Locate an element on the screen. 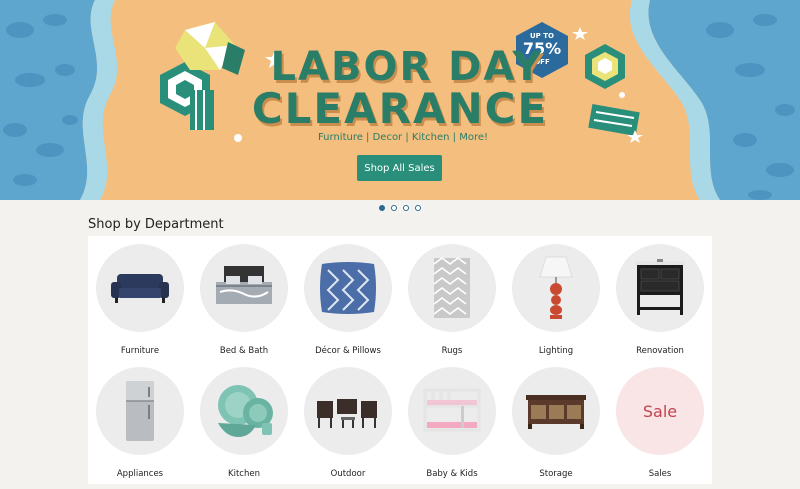 The height and width of the screenshot is (489, 800). department-label: Appliances is located at coordinates (140, 474).